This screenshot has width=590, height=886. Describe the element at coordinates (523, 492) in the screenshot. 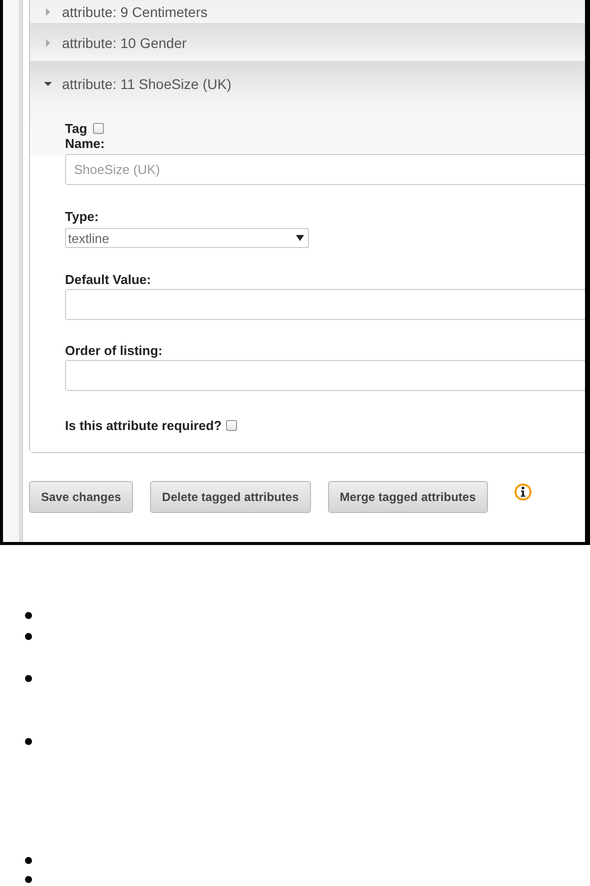

I see `info-icon` at that location.